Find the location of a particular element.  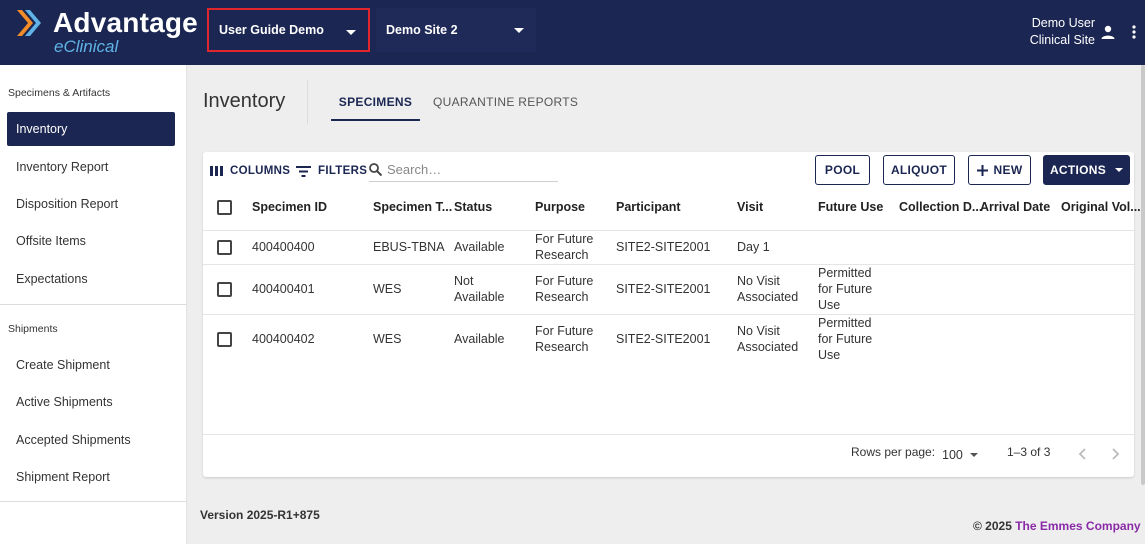

cell-specimen-id: 400400401 is located at coordinates (283, 289).